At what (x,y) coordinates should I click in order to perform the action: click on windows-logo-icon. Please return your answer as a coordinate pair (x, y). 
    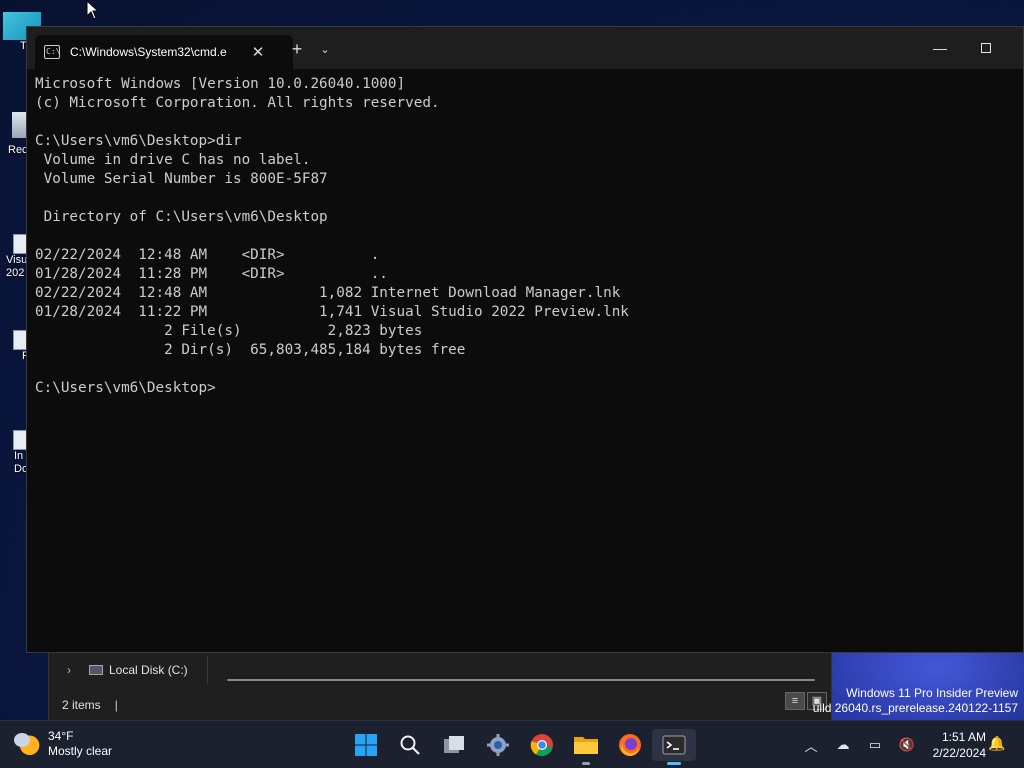
    Looking at the image, I should click on (366, 745).